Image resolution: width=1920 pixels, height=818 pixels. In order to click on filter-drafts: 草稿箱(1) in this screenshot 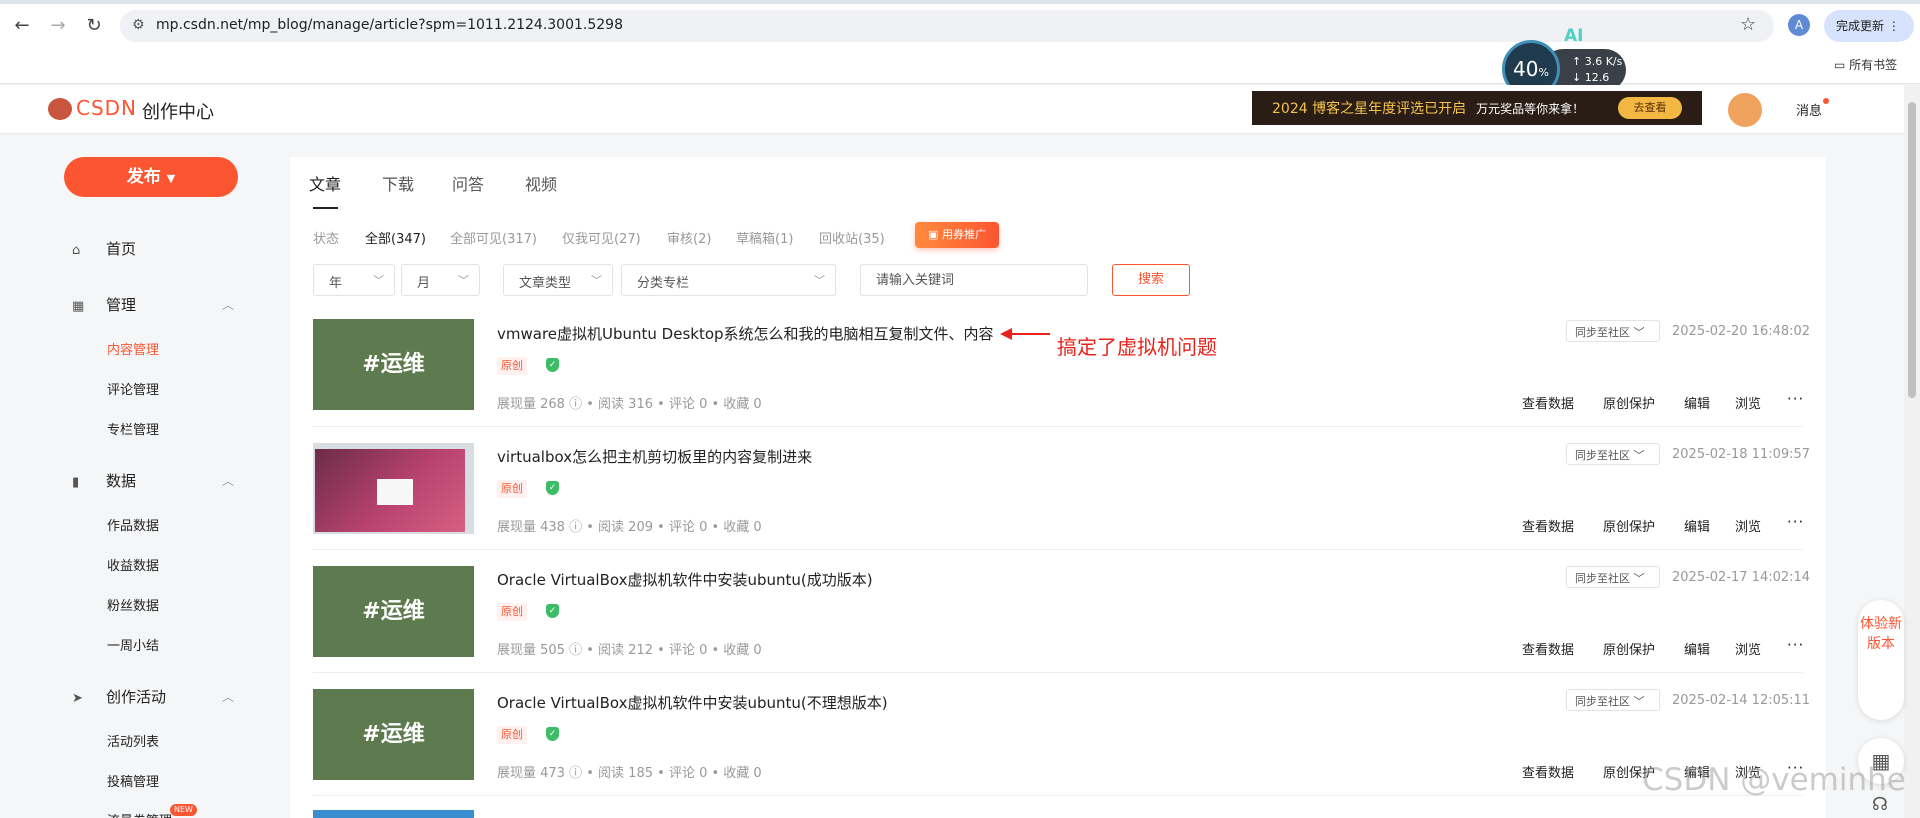, I will do `click(764, 237)`.